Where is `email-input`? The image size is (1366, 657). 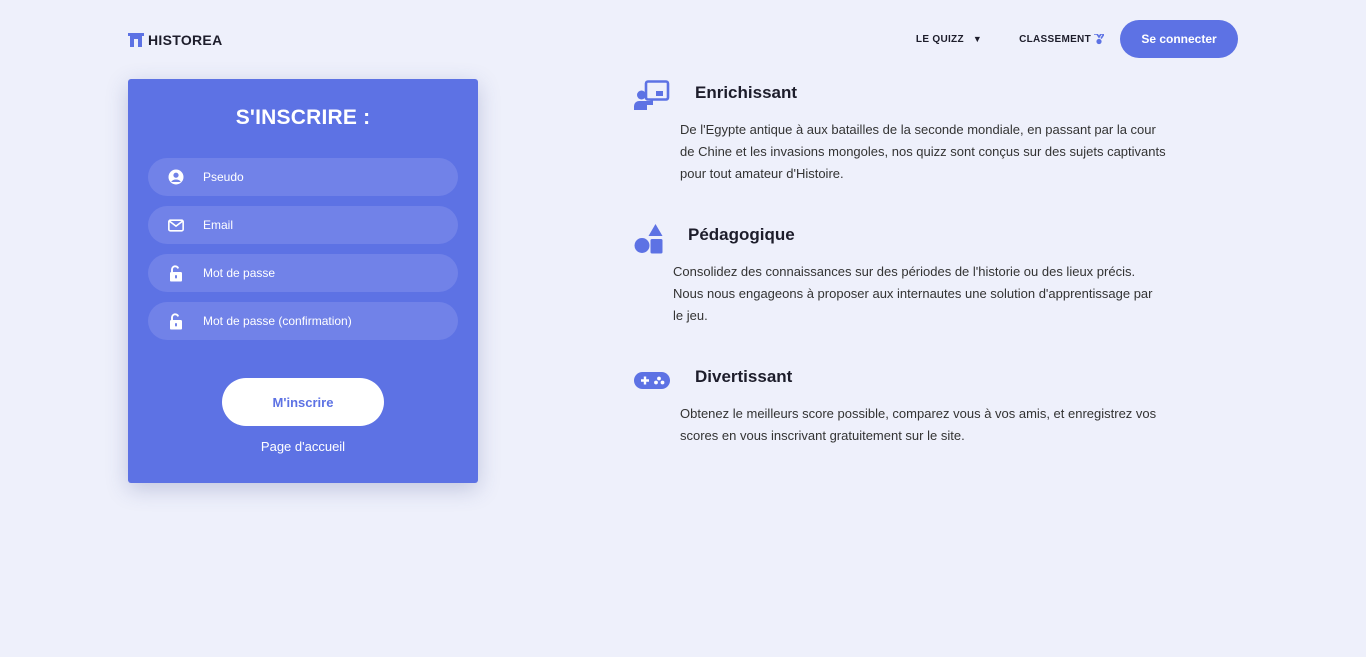
email-input is located at coordinates (323, 225).